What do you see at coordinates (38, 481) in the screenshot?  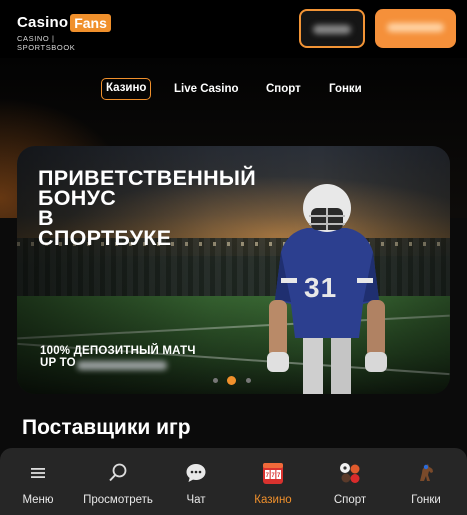 I see `bottom-nav-menu: Меню` at bounding box center [38, 481].